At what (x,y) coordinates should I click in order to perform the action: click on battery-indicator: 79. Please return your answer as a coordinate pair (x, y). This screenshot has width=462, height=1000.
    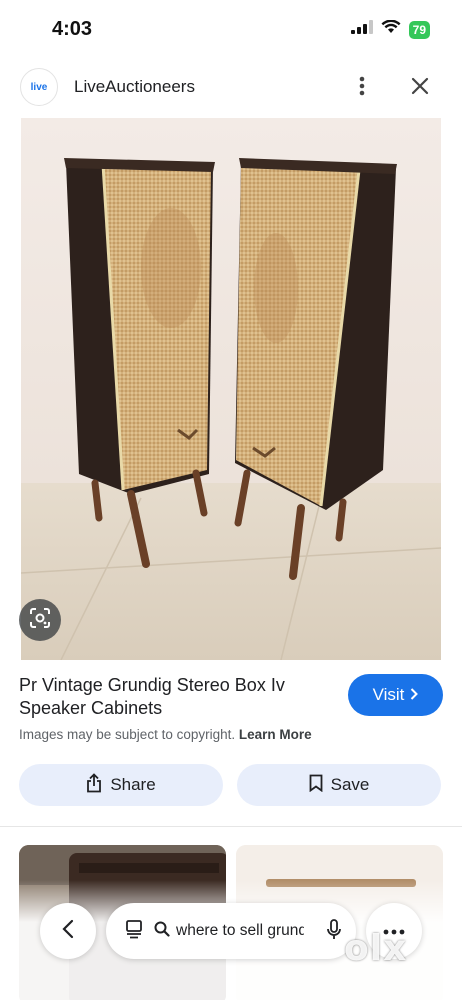
    Looking at the image, I should click on (419, 29).